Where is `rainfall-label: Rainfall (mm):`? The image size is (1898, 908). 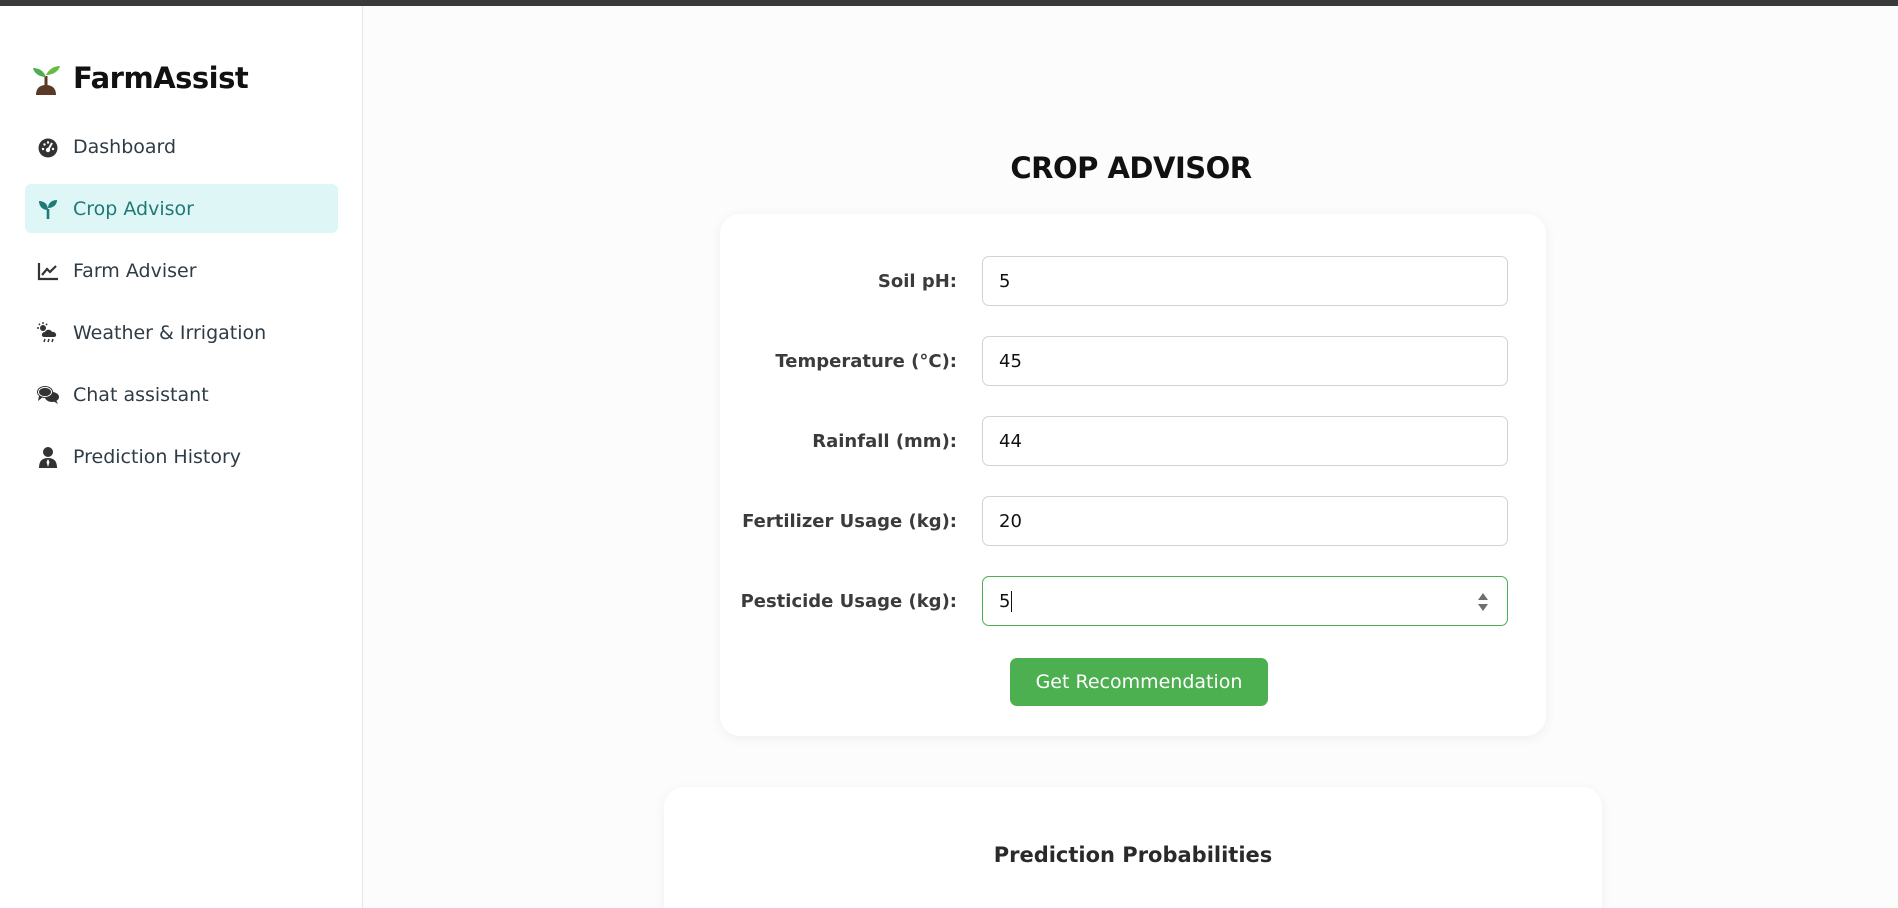
rainfall-label: Rainfall (mm): is located at coordinates (884, 441).